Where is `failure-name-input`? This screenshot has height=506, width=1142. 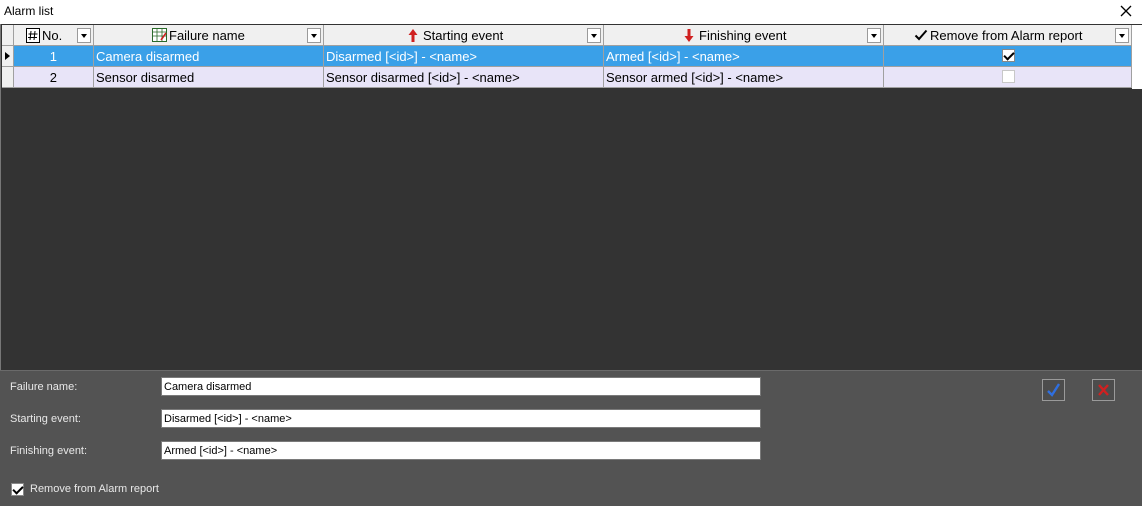 failure-name-input is located at coordinates (461, 386).